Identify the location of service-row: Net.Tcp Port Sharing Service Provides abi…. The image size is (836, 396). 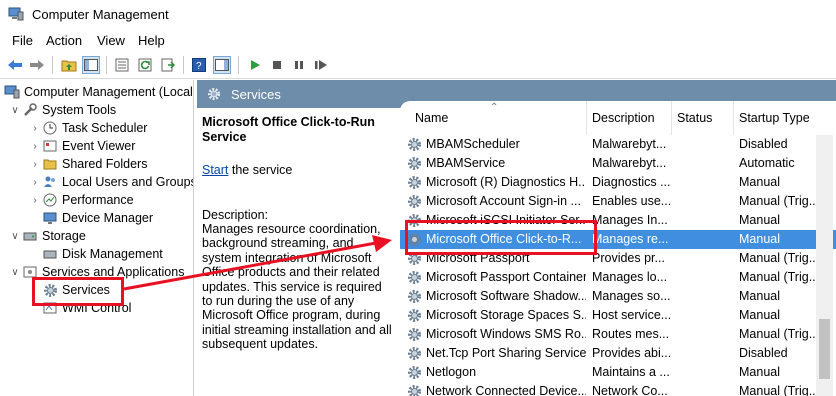
(618, 353).